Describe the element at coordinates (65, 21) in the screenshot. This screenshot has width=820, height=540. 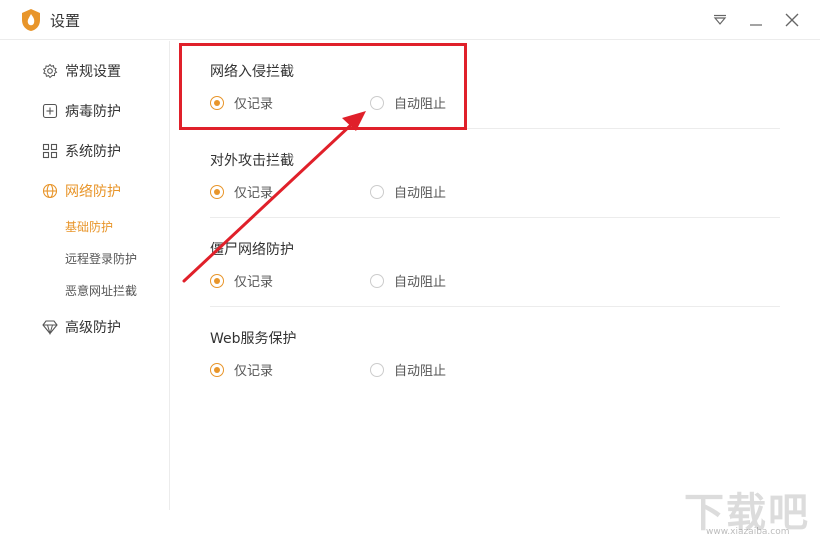
I see `window-title: 设置` at that location.